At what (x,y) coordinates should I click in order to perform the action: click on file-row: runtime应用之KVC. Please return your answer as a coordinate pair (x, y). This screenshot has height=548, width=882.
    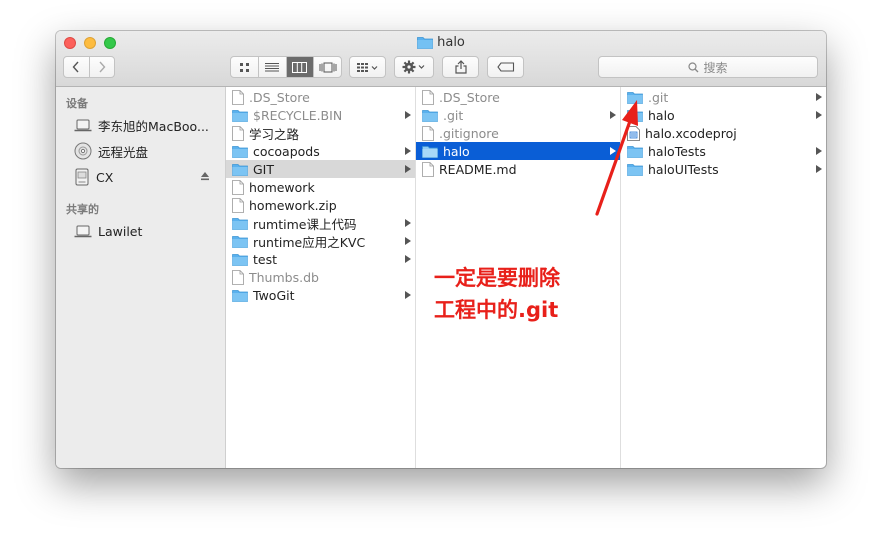
    Looking at the image, I should click on (320, 241).